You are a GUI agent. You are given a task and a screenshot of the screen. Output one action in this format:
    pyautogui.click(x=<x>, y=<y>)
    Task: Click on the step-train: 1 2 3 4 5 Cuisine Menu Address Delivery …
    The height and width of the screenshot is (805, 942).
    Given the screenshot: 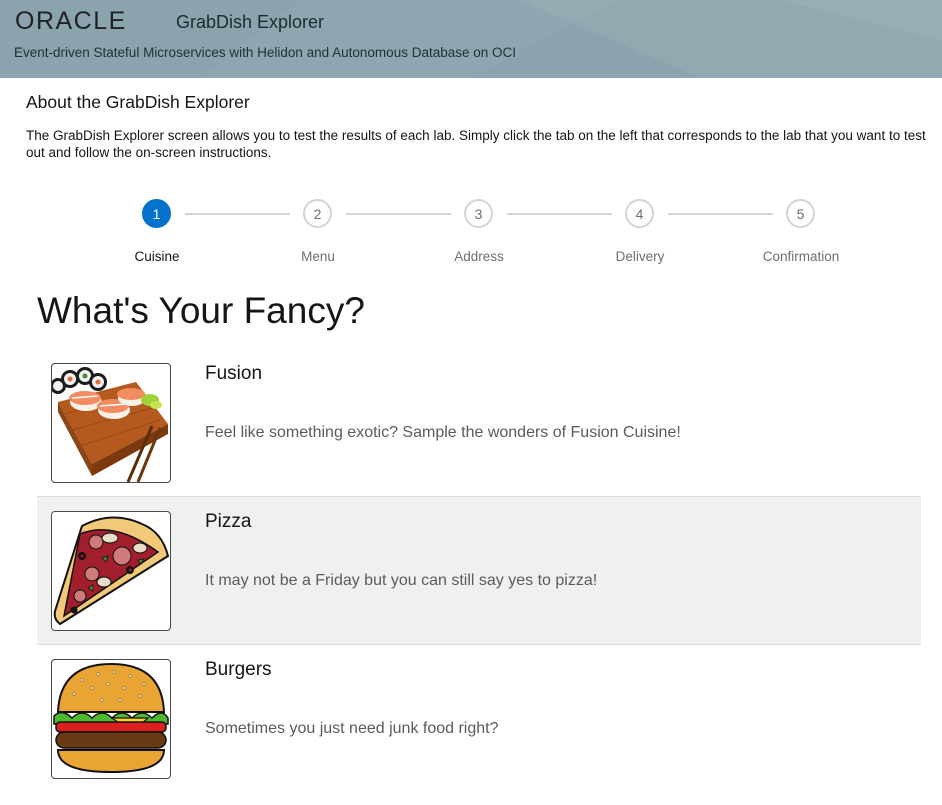 What is the action you would take?
    pyautogui.click(x=471, y=238)
    